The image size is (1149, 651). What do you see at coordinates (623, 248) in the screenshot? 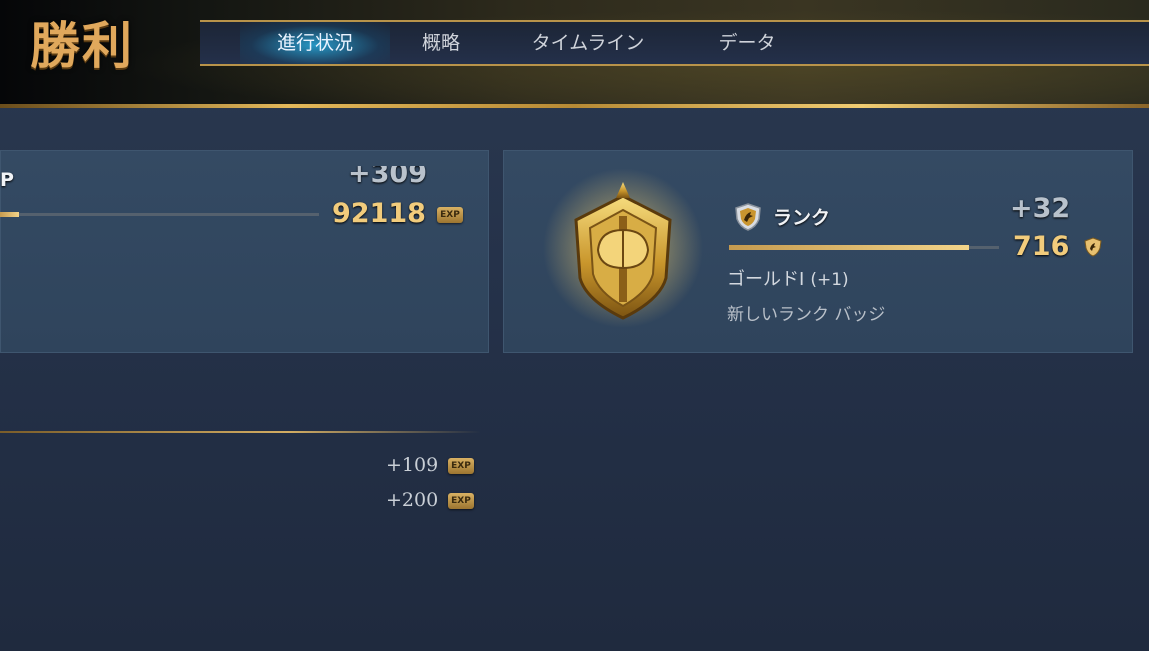
I see `gold-axe-shield-icon` at bounding box center [623, 248].